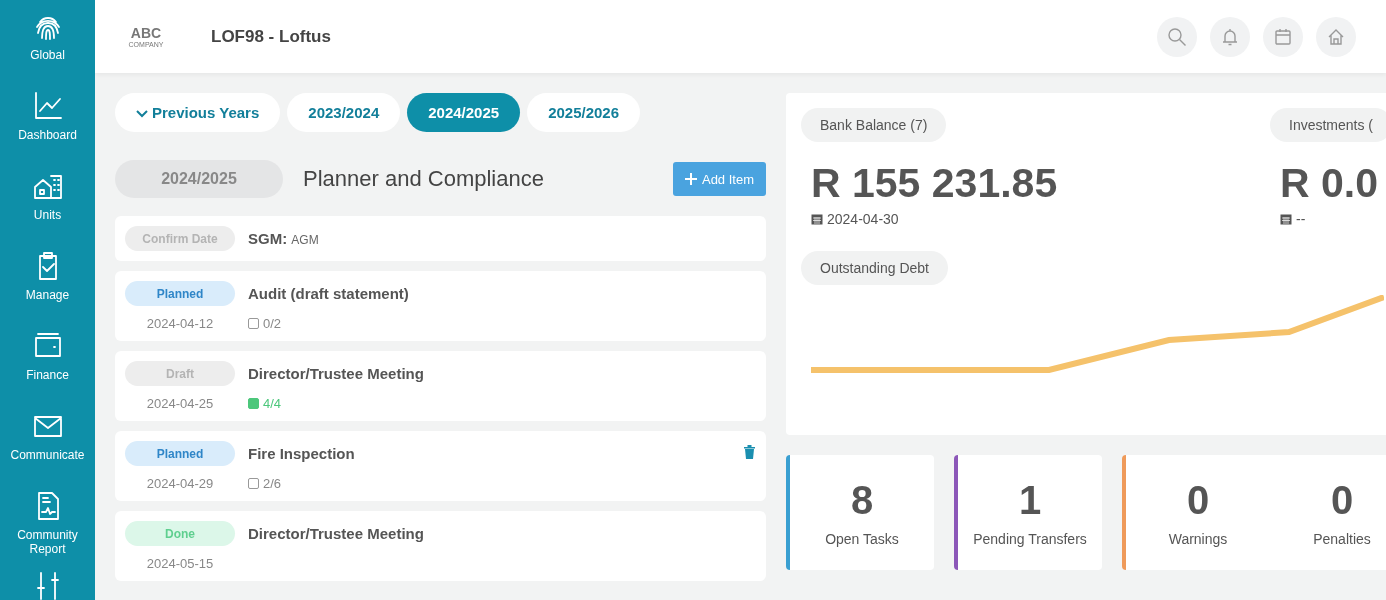  I want to click on status-badge: Confirm Date, so click(180, 238).